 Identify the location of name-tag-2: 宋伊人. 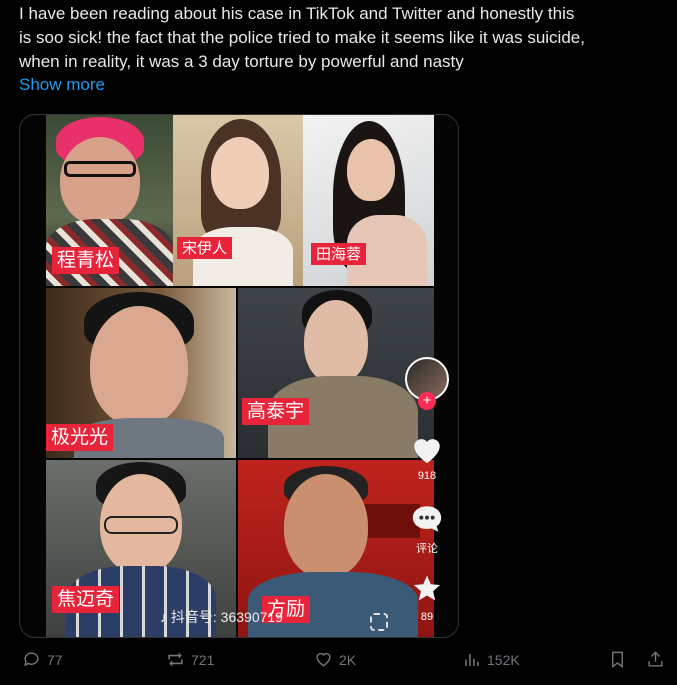
(205, 248).